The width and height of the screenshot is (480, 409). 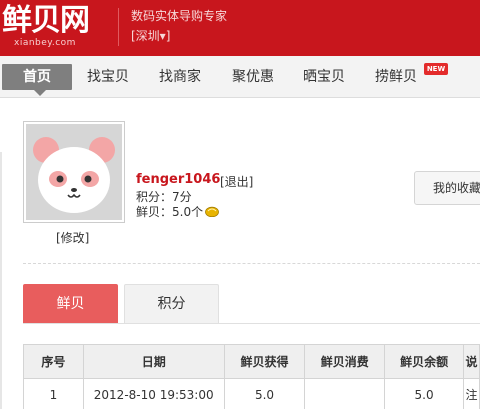 What do you see at coordinates (324, 77) in the screenshot?
I see `nav-item-share: 晒宝贝` at bounding box center [324, 77].